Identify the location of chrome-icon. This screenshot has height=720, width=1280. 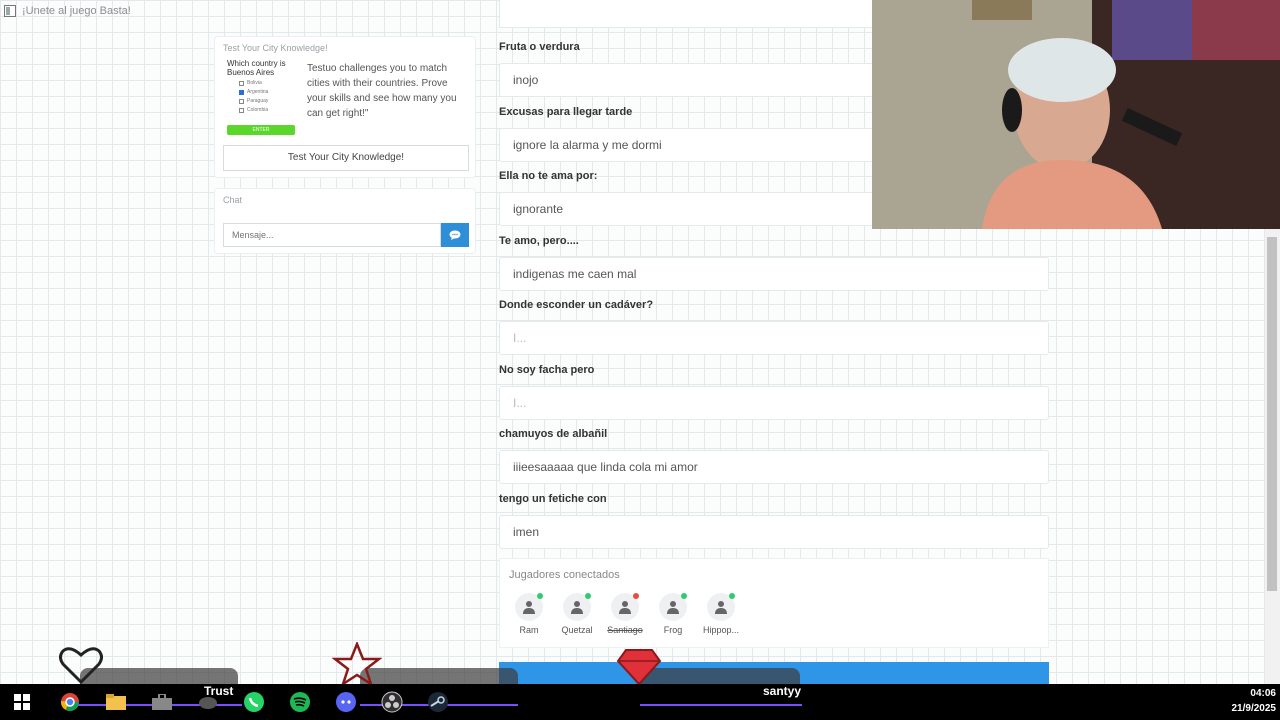
(70, 702).